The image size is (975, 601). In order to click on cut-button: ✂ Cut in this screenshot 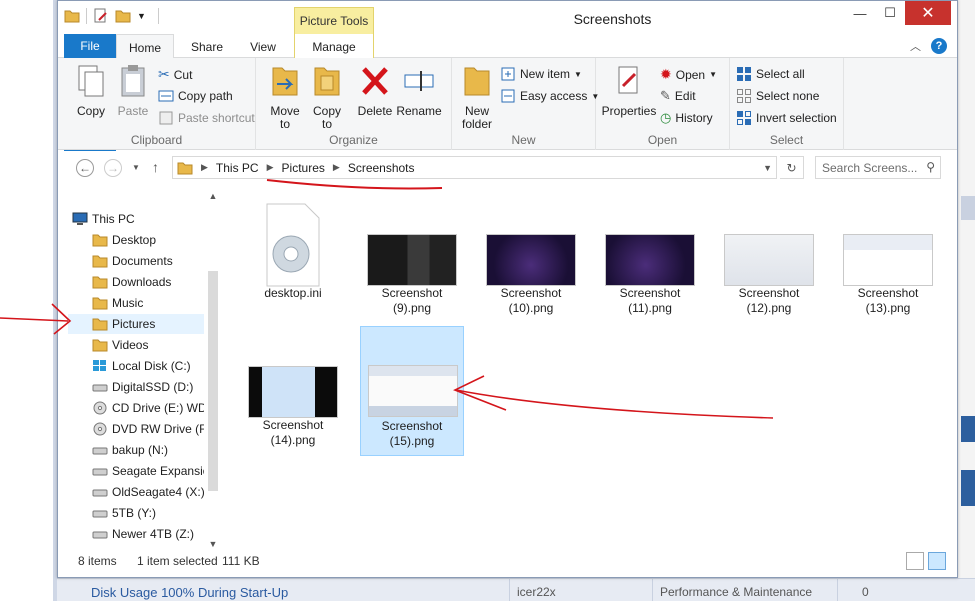, I will do `click(175, 74)`.